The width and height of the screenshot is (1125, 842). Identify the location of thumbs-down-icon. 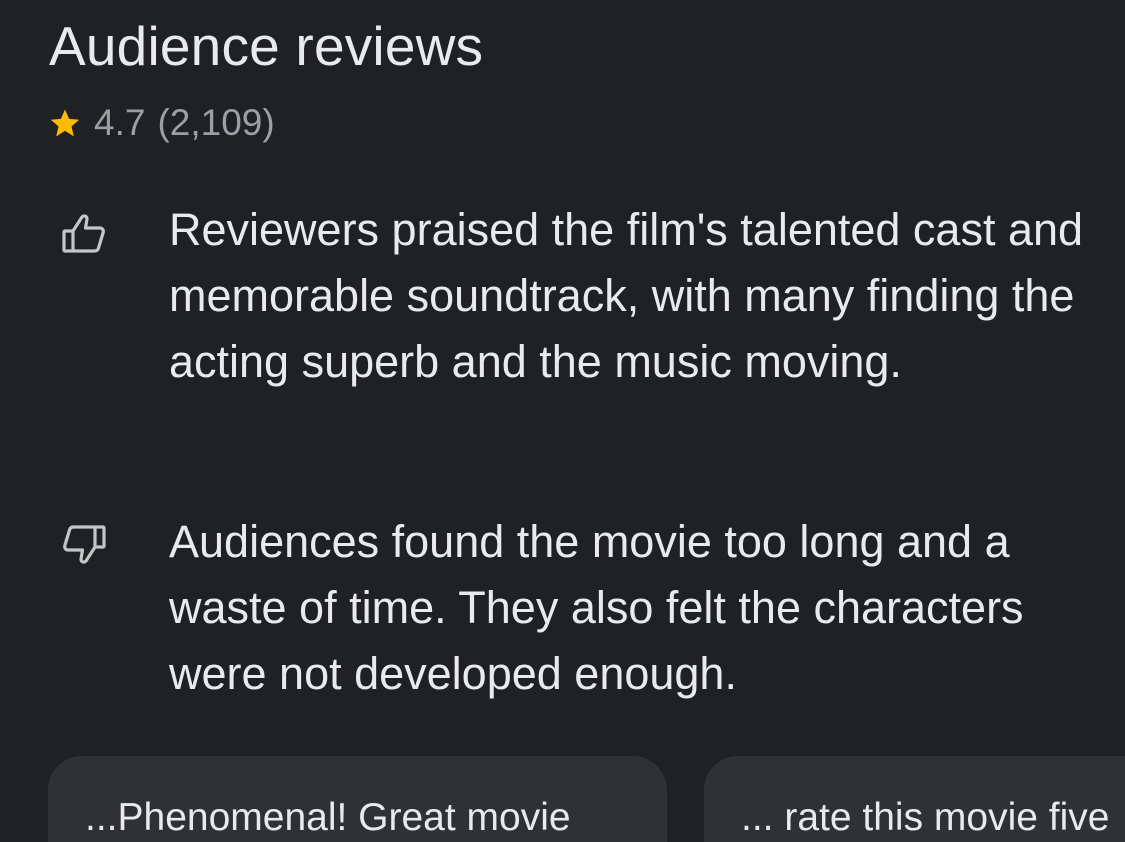
(84, 545).